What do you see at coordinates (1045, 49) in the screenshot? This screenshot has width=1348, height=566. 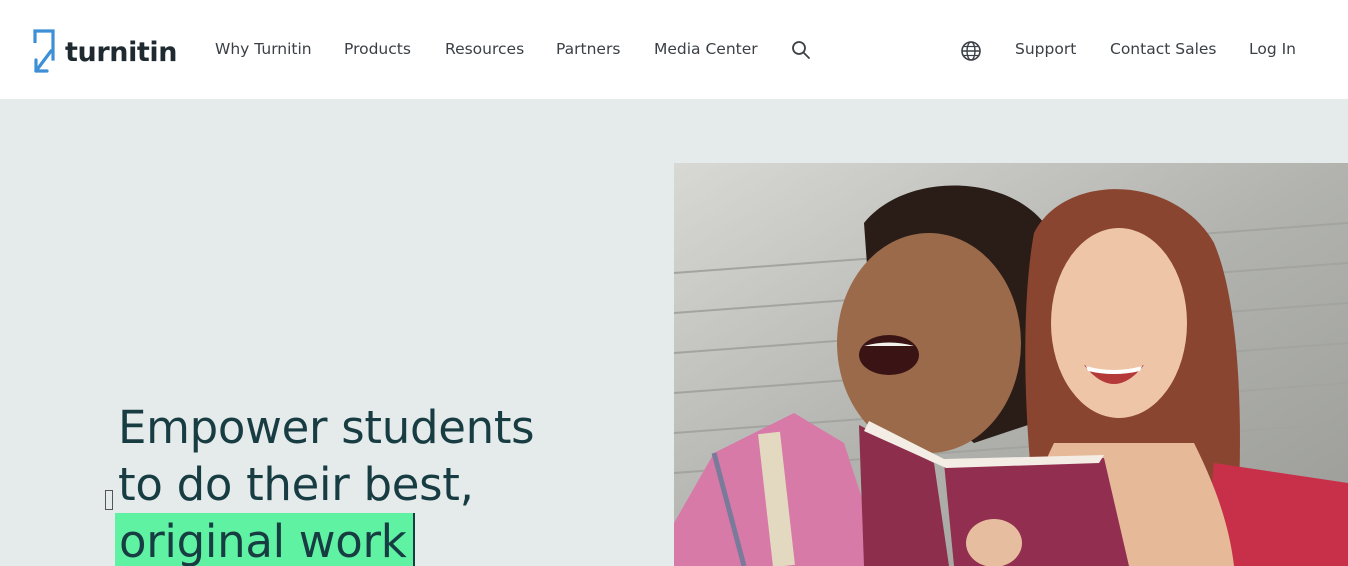 I see `nav-support: Support` at bounding box center [1045, 49].